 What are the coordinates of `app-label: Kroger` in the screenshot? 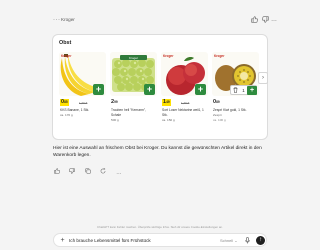 It's located at (68, 19).